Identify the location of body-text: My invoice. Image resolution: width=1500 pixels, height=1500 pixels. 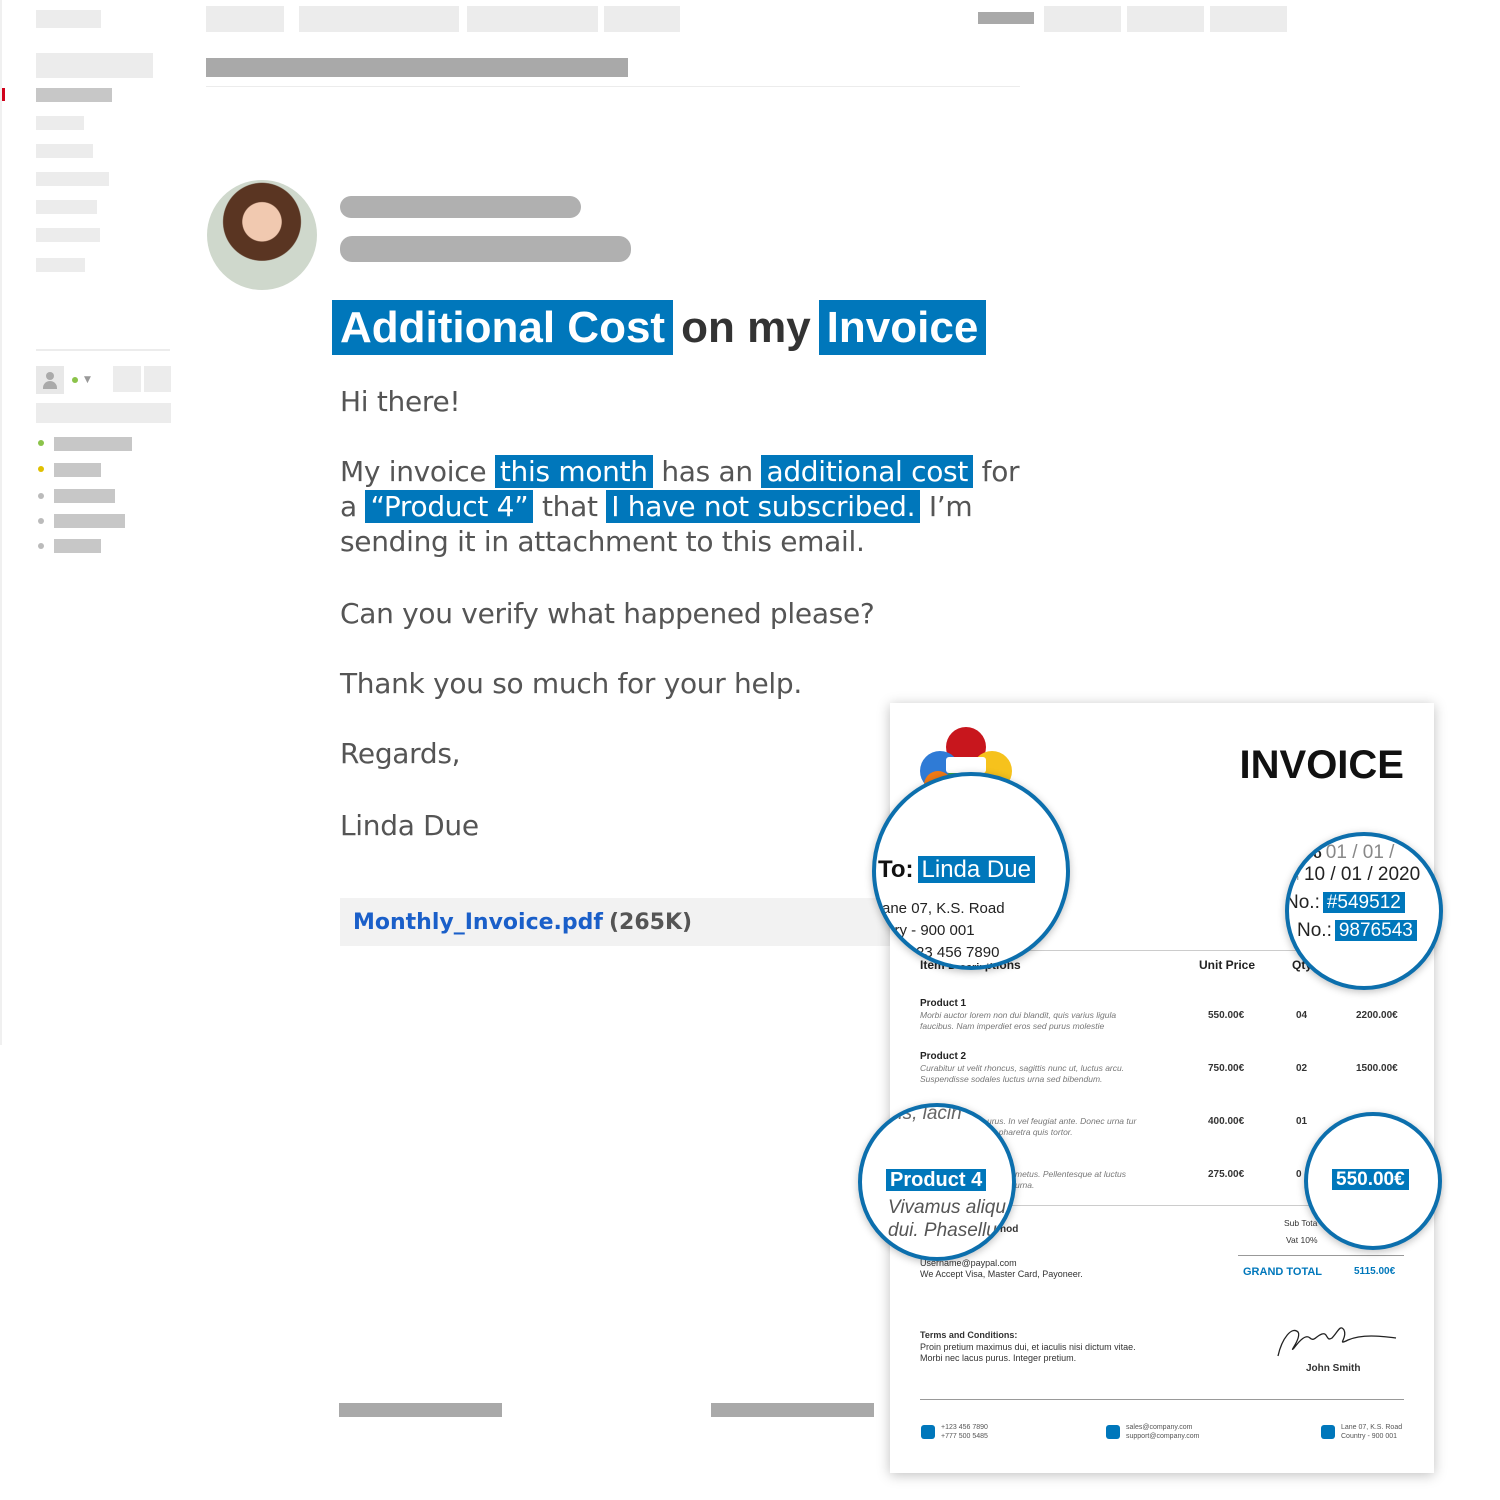
(413, 471).